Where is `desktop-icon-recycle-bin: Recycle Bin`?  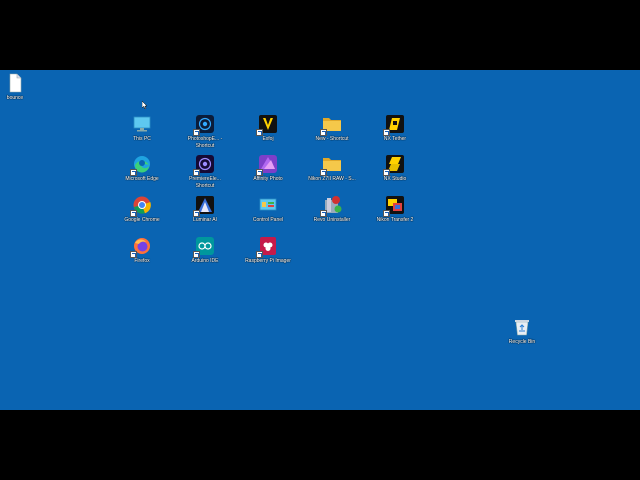 desktop-icon-recycle-bin: Recycle Bin is located at coordinates (522, 331).